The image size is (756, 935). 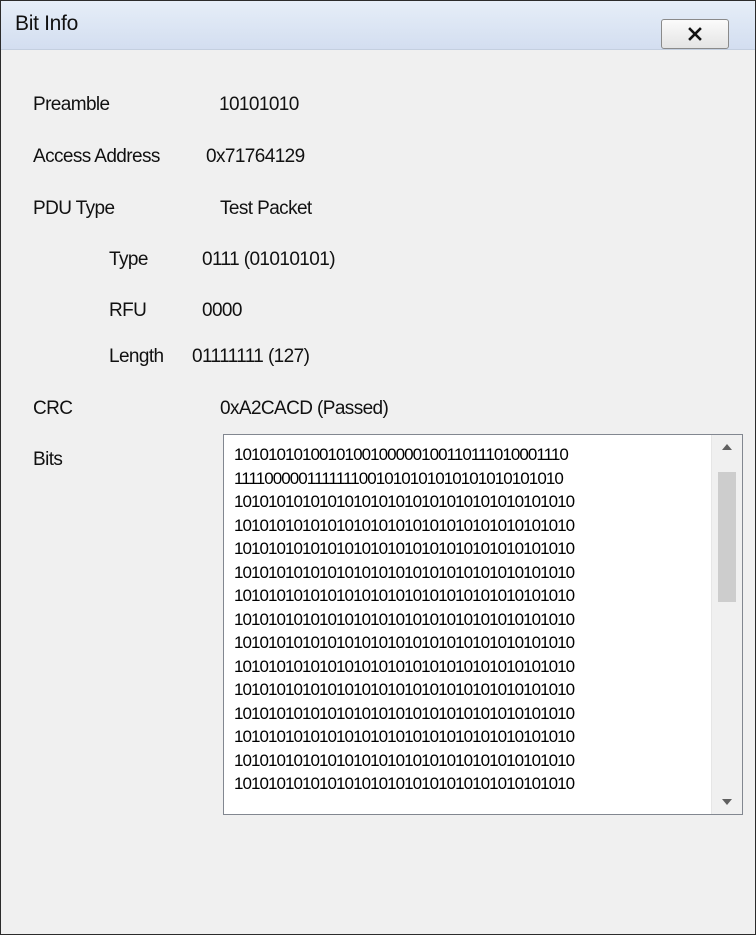 What do you see at coordinates (269, 259) in the screenshot?
I see `type-value: 0111 (01010101)` at bounding box center [269, 259].